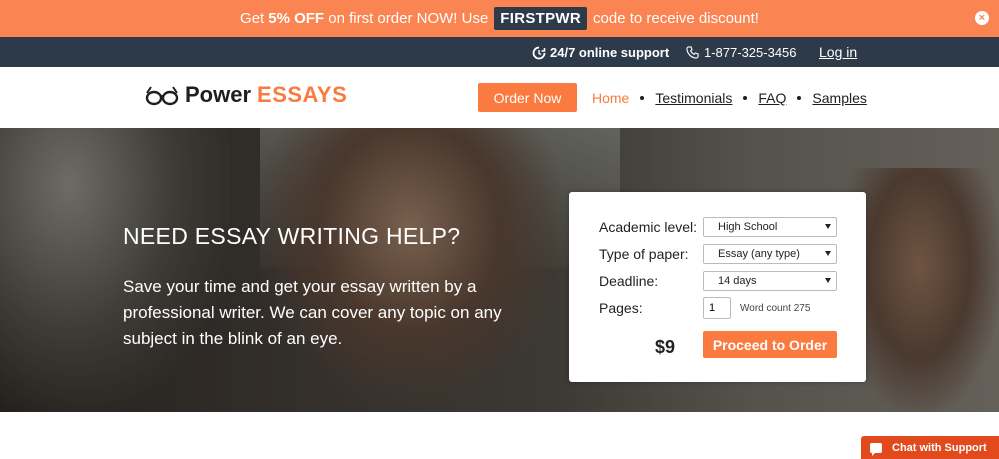 The image size is (999, 459). What do you see at coordinates (770, 344) in the screenshot?
I see `proceed-to-order-button: Proceed to Order` at bounding box center [770, 344].